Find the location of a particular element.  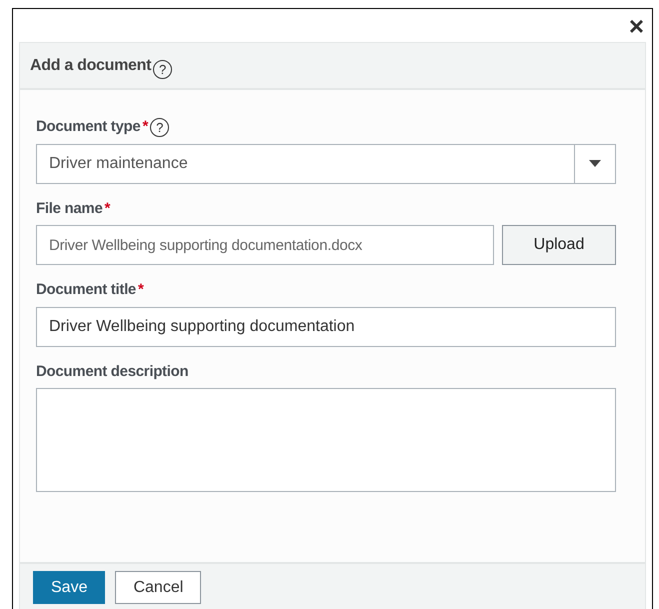

dialog-title: Add a document is located at coordinates (91, 66).